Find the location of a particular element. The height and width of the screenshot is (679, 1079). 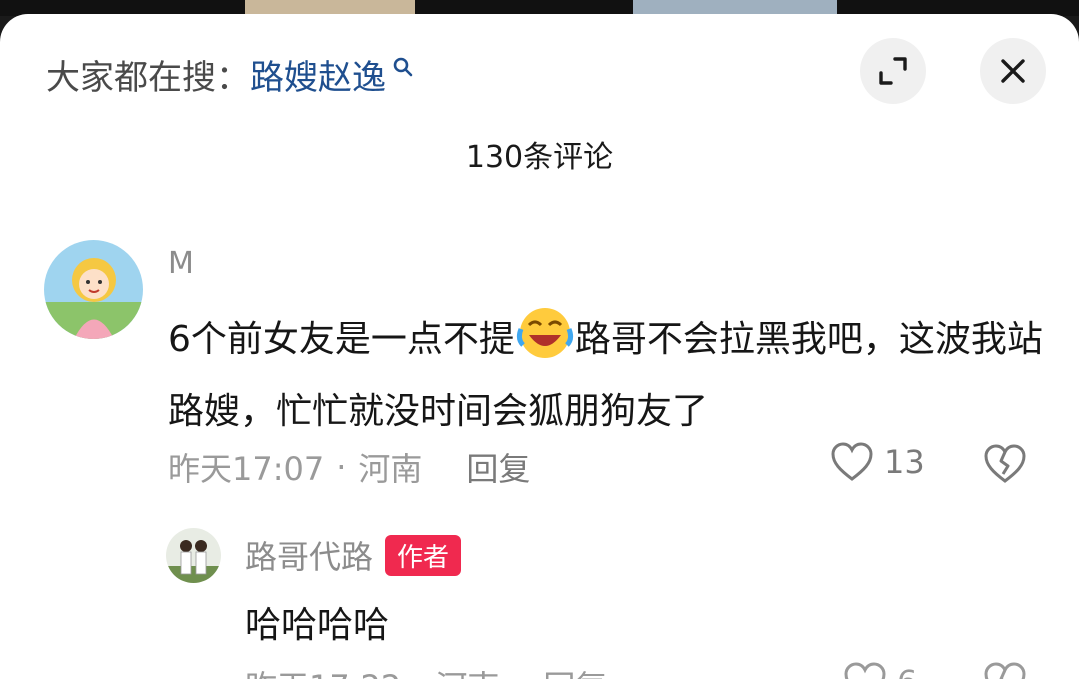

search-suggestion-prefix: 大家都在搜： is located at coordinates (148, 77).